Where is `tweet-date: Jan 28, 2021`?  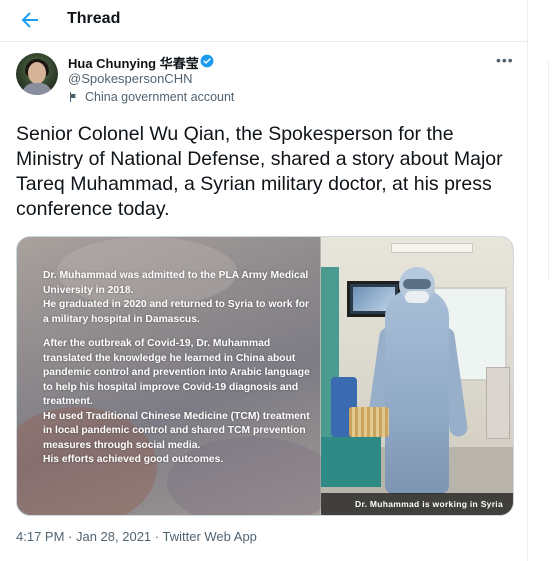 tweet-date: Jan 28, 2021 is located at coordinates (113, 536).